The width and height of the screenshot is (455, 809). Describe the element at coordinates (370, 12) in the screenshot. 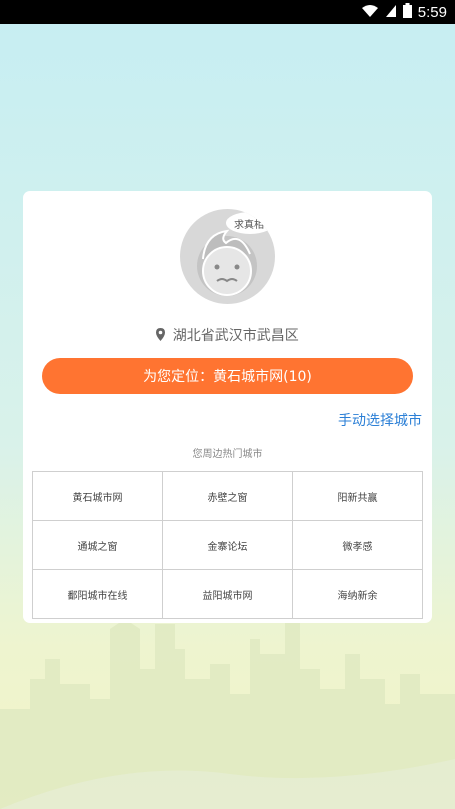

I see `wifi-icon` at that location.